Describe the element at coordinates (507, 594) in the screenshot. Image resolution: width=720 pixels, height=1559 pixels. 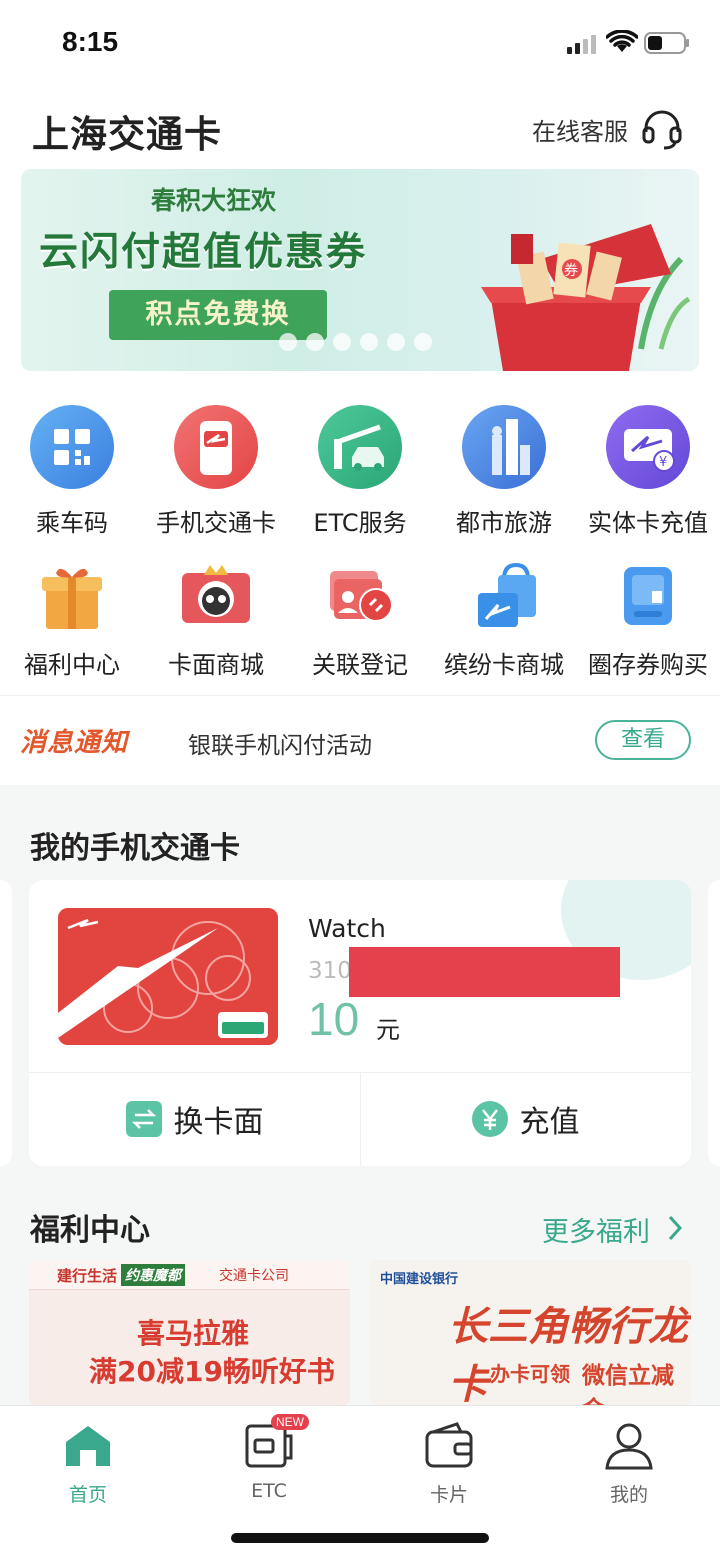
I see `shopping-bag-icon` at that location.